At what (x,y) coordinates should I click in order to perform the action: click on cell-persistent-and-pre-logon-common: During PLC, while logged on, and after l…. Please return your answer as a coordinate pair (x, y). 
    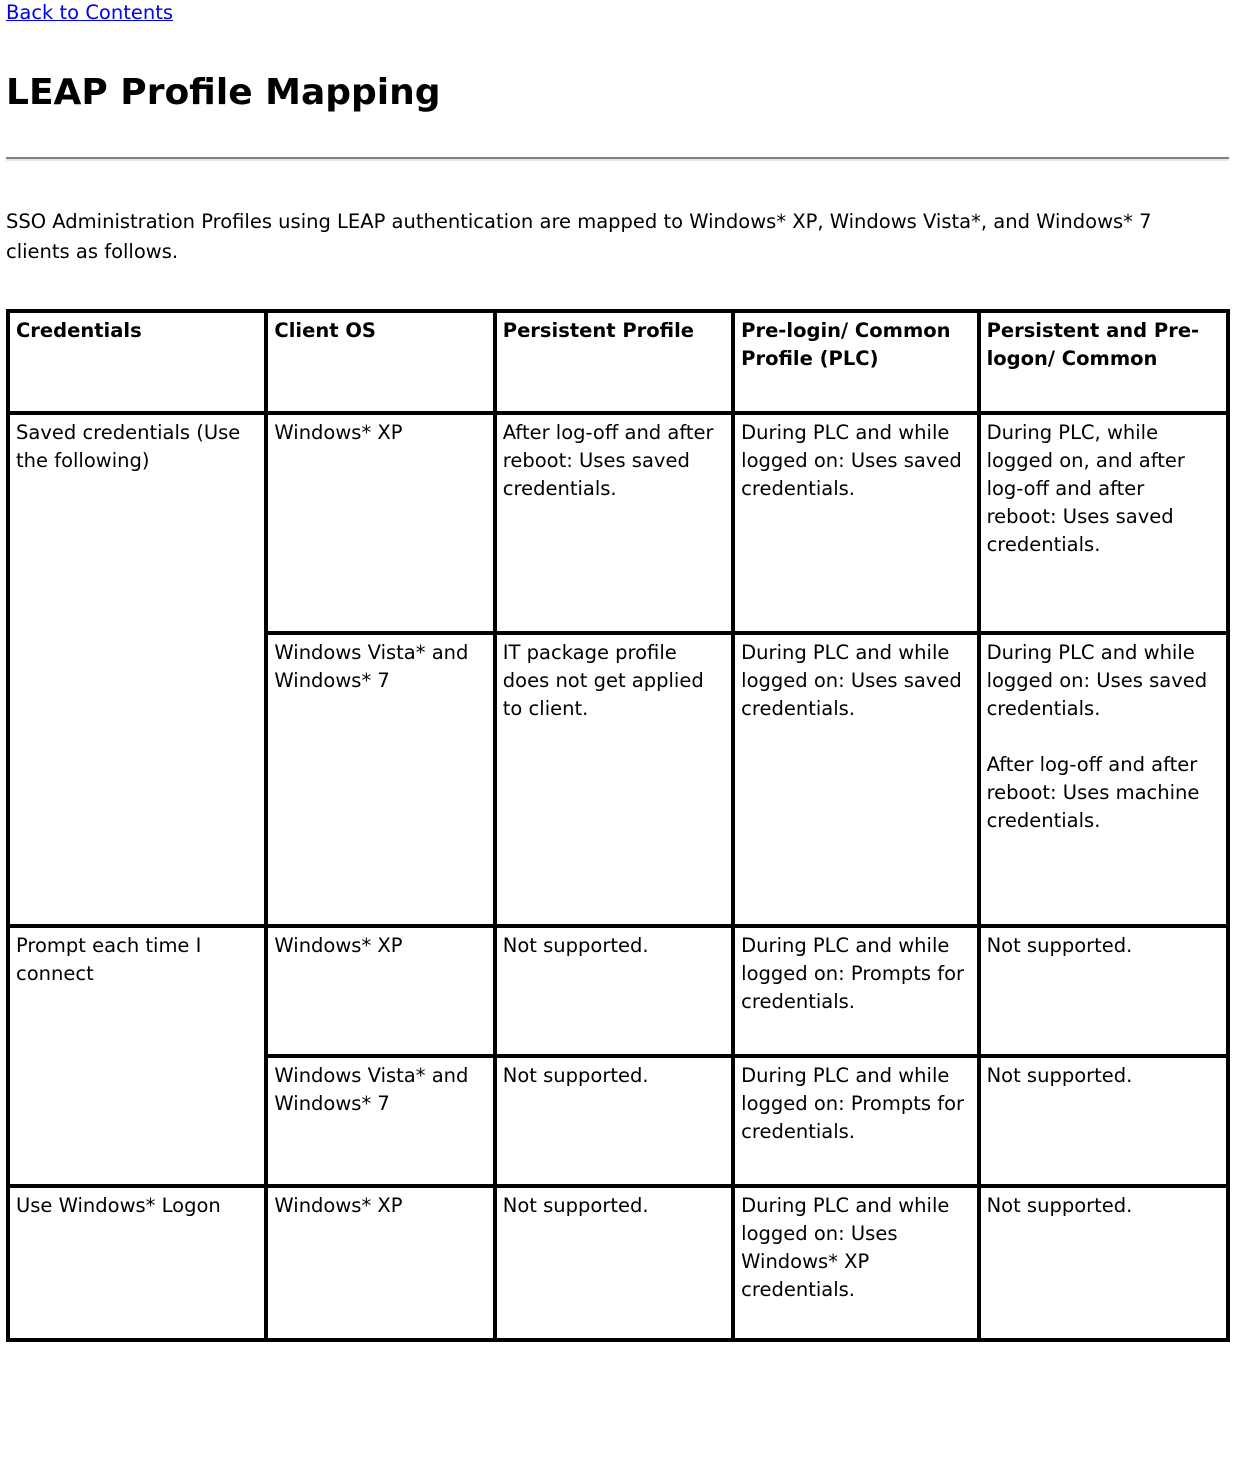
    Looking at the image, I should click on (1103, 523).